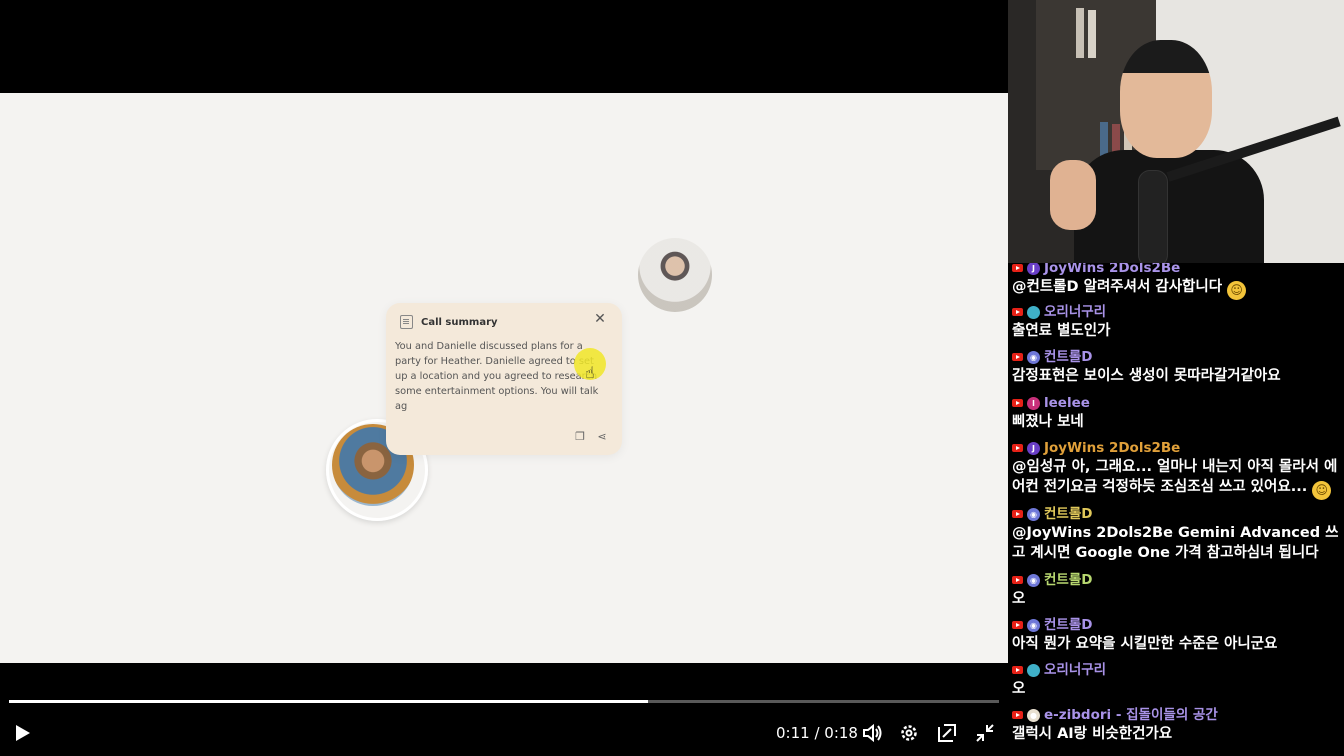 The image size is (1344, 756). What do you see at coordinates (591, 437) in the screenshot?
I see `card-actions: ❐ ⋖` at bounding box center [591, 437].